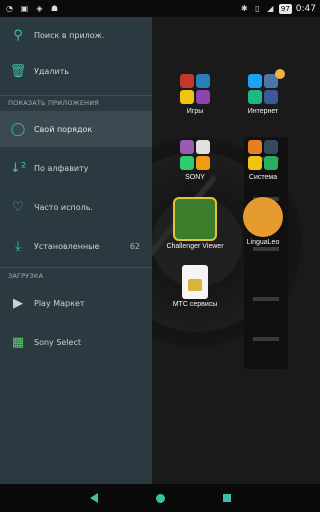 This screenshot has width=320, height=512. Describe the element at coordinates (263, 89) in the screenshot. I see `internet-folder-icon` at that location.